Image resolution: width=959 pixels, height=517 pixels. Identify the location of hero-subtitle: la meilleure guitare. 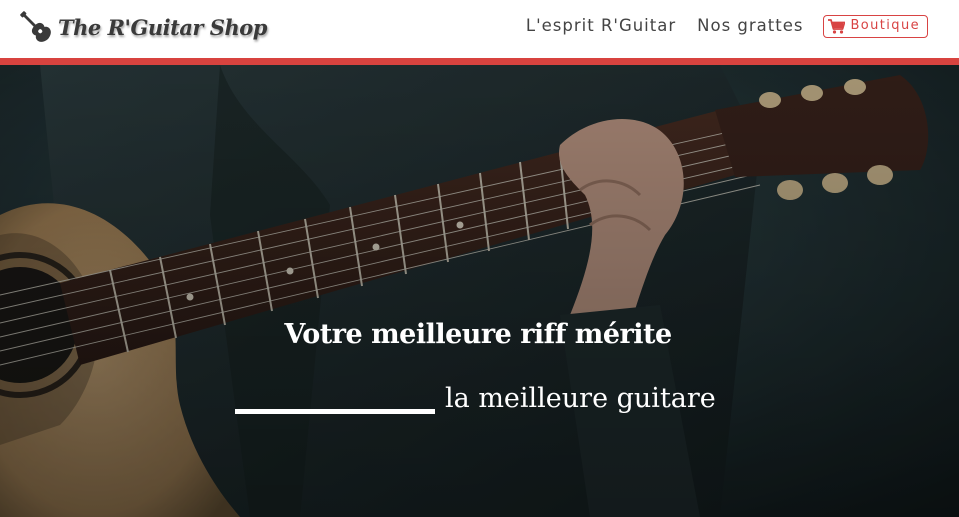
(580, 398).